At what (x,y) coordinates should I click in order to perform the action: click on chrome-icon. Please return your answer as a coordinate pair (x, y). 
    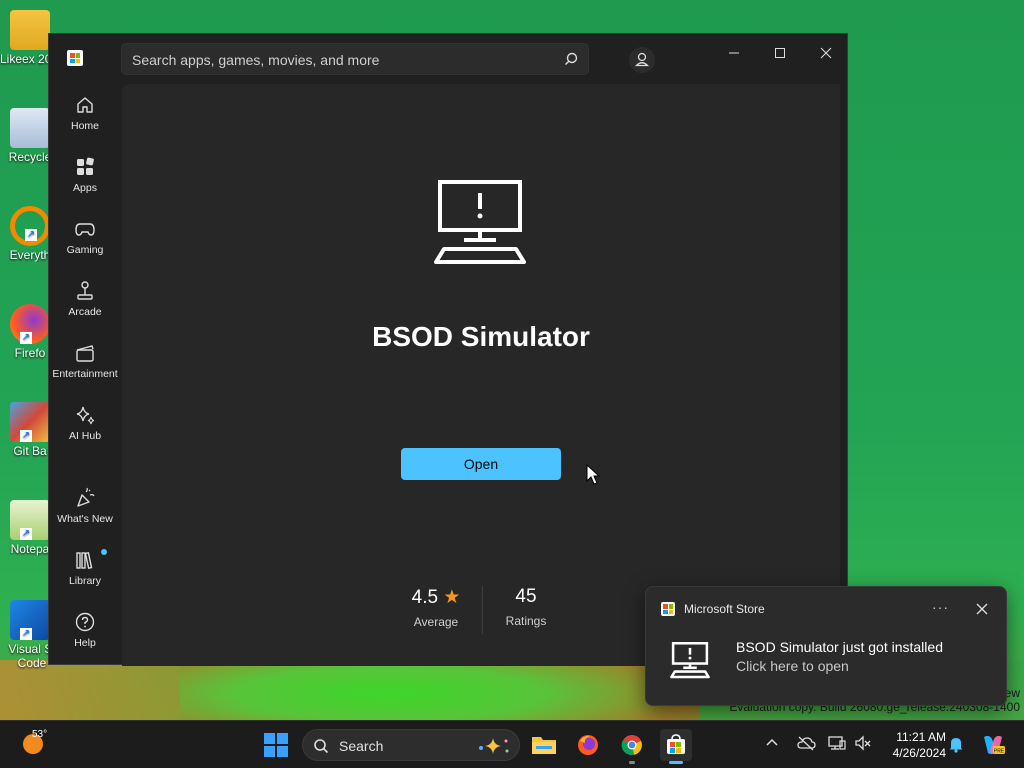
    Looking at the image, I should click on (631, 745).